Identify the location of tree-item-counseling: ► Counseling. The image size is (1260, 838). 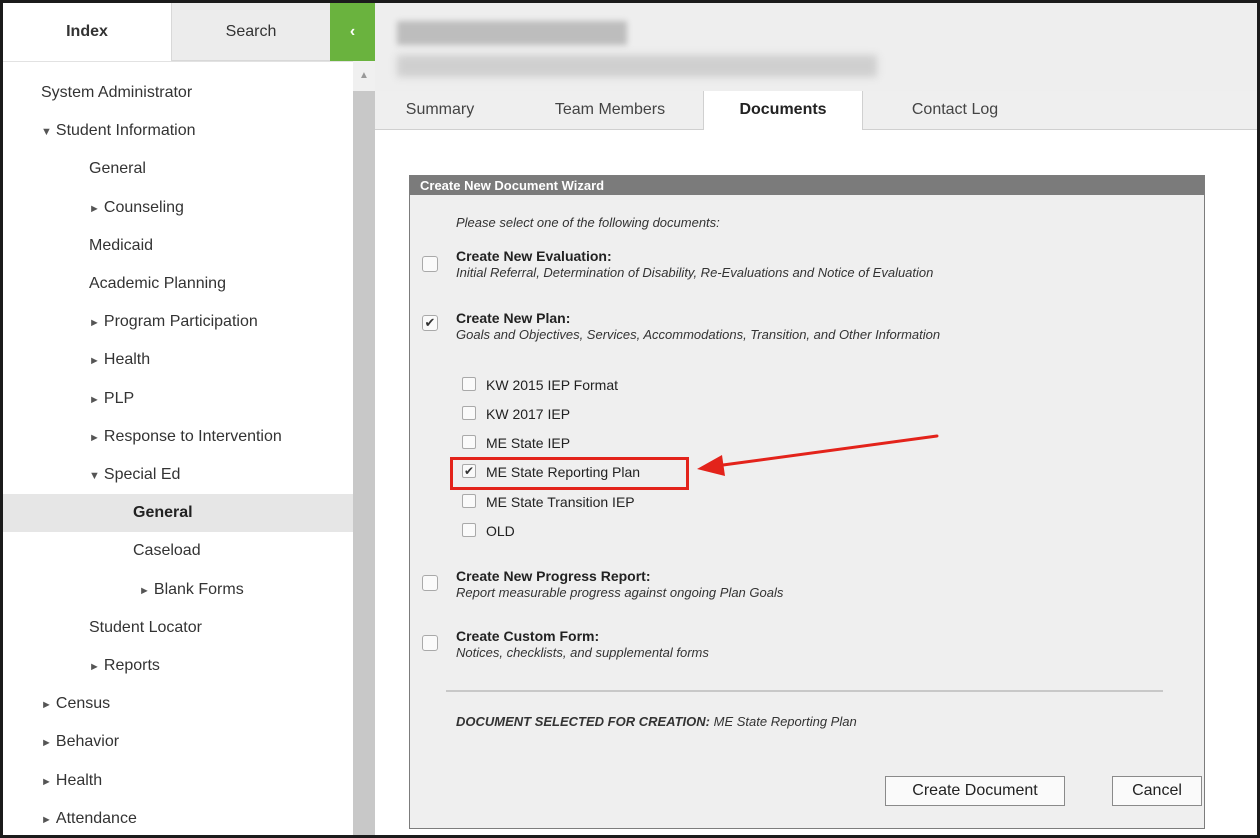
(178, 208).